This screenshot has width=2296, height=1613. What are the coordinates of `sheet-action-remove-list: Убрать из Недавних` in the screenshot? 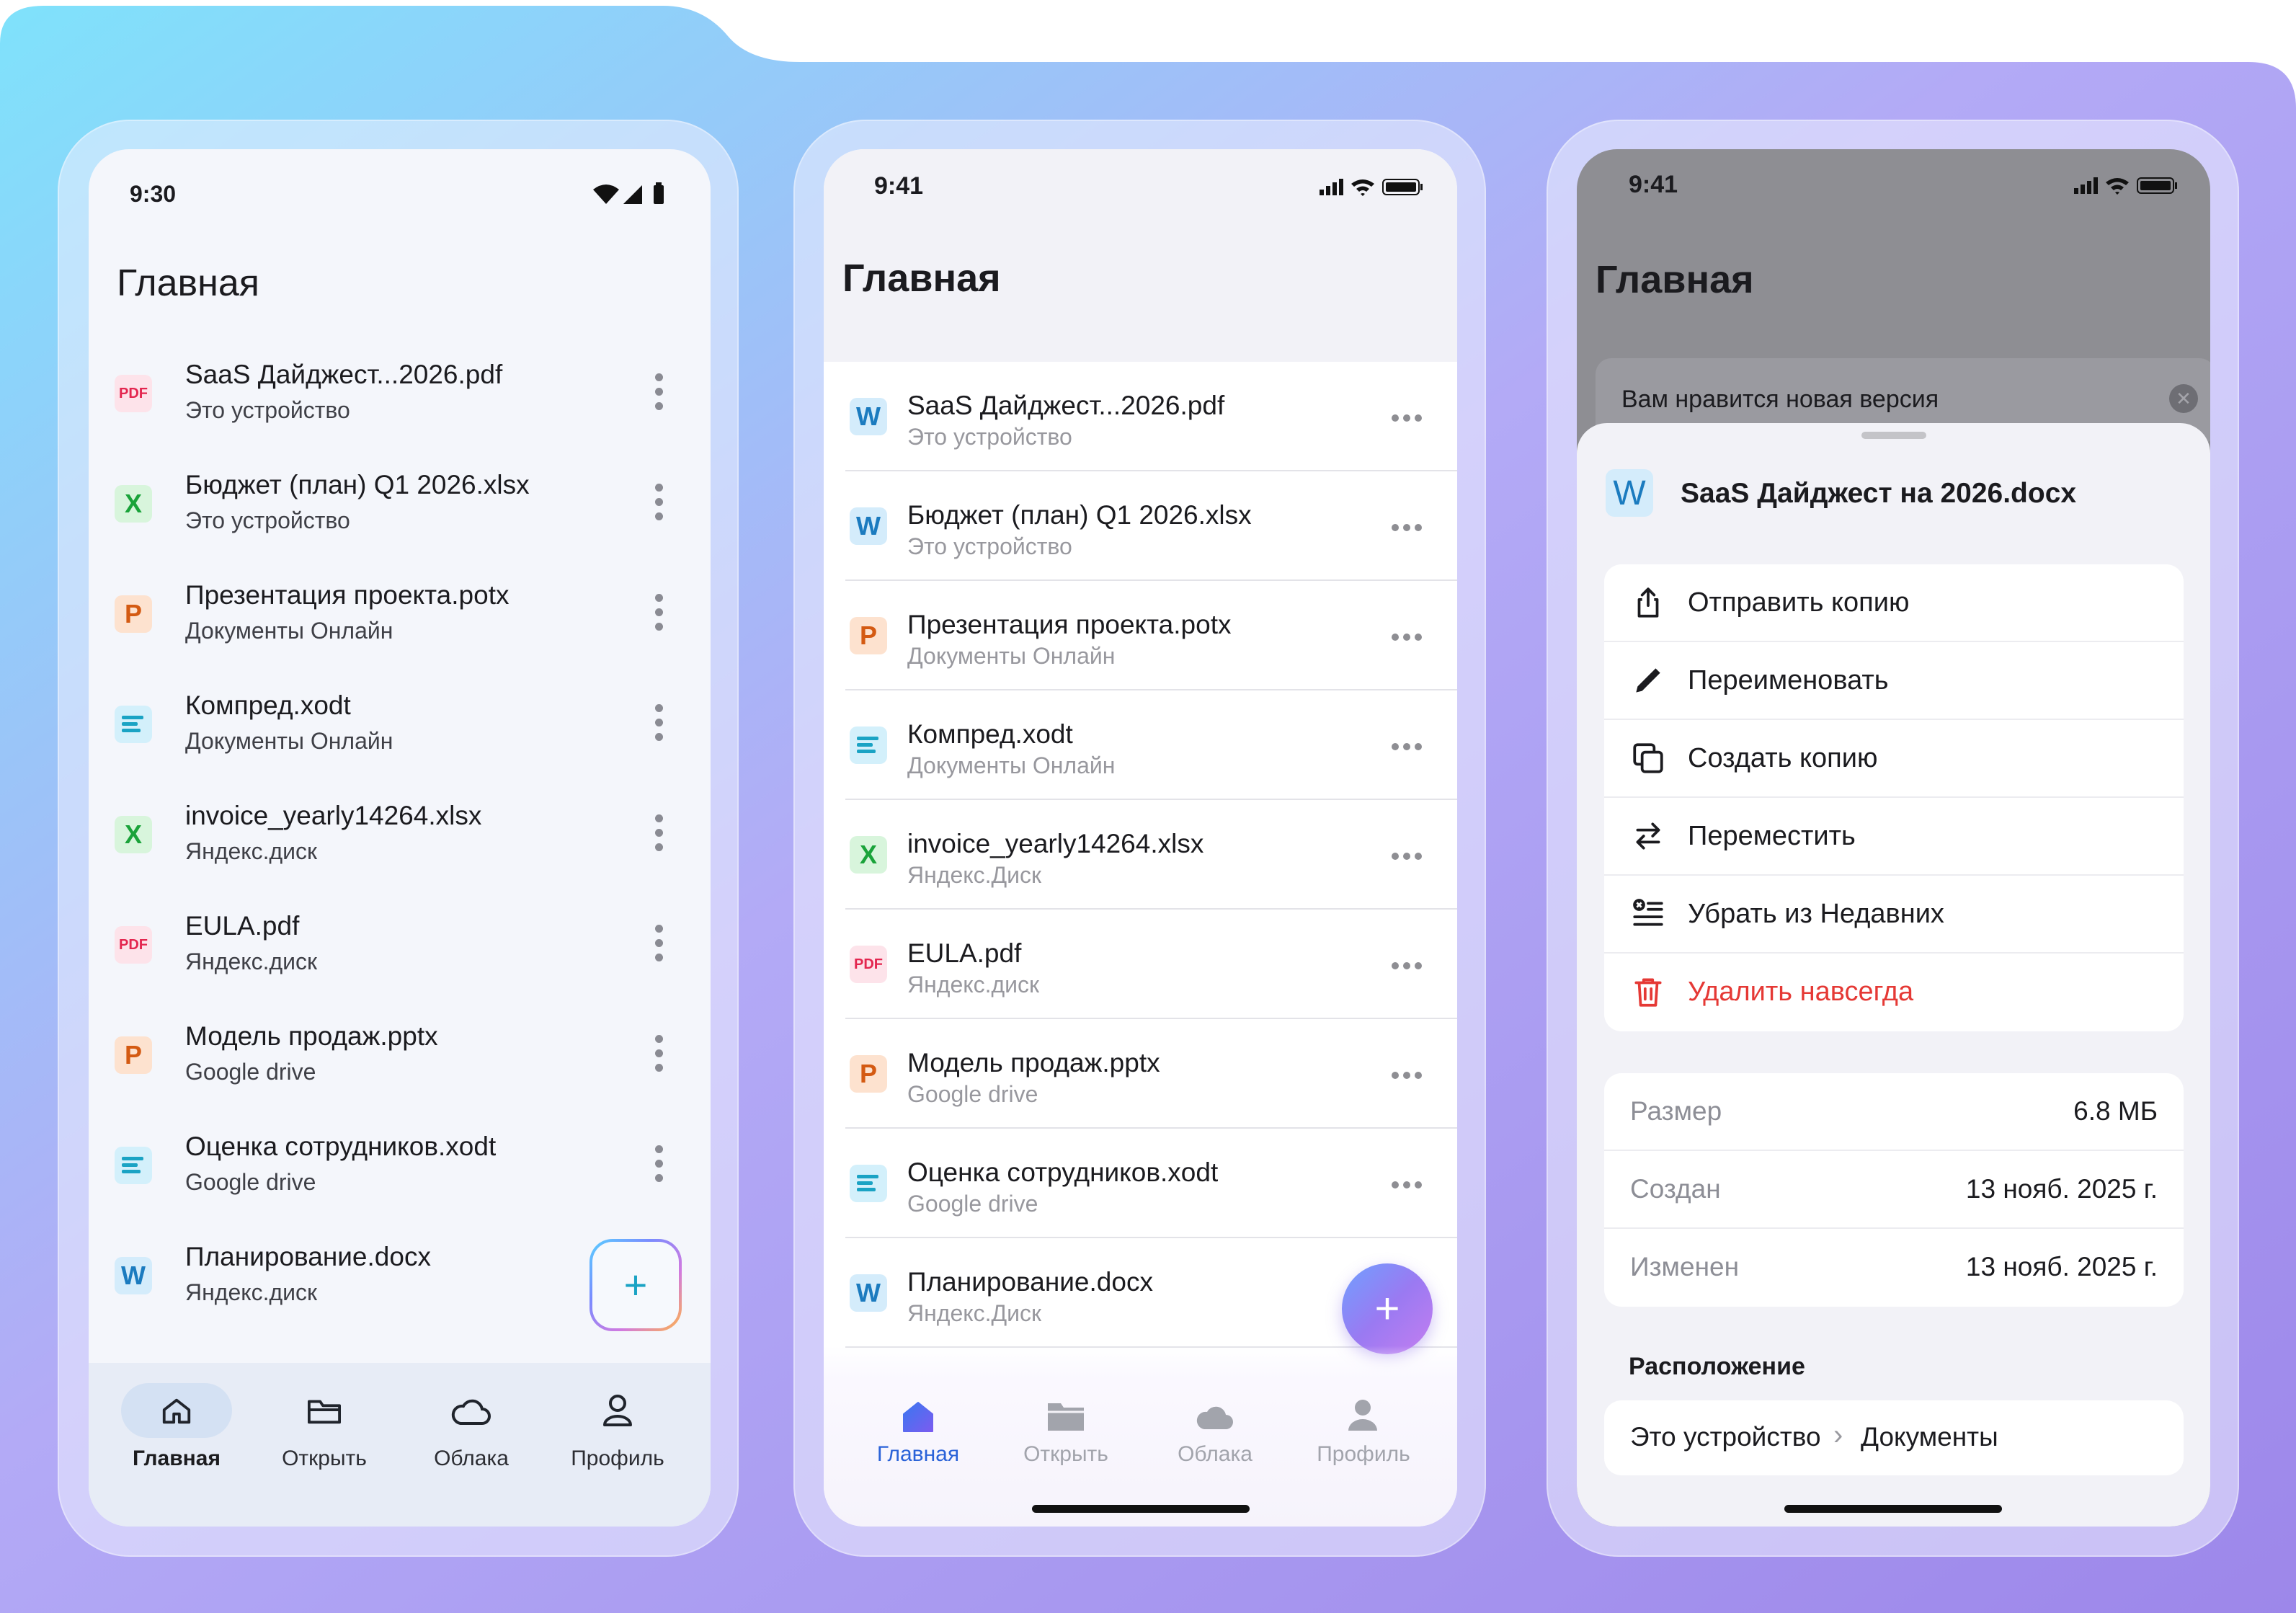 It's located at (1894, 915).